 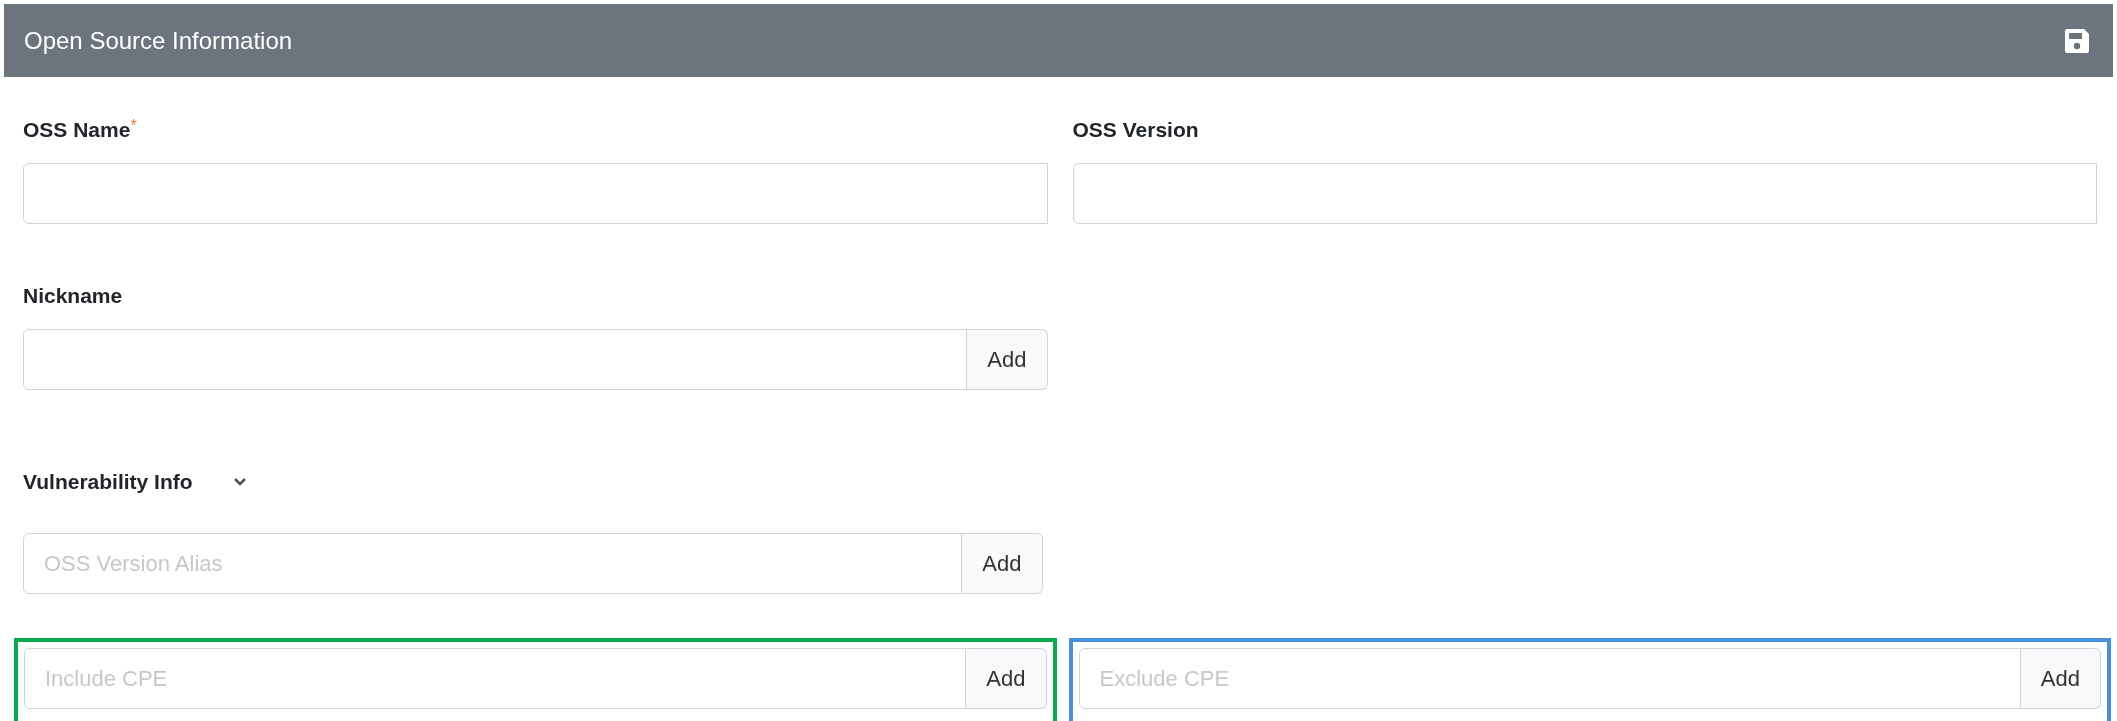 I want to click on input-field: Exclude CPE, so click(x=1549, y=678).